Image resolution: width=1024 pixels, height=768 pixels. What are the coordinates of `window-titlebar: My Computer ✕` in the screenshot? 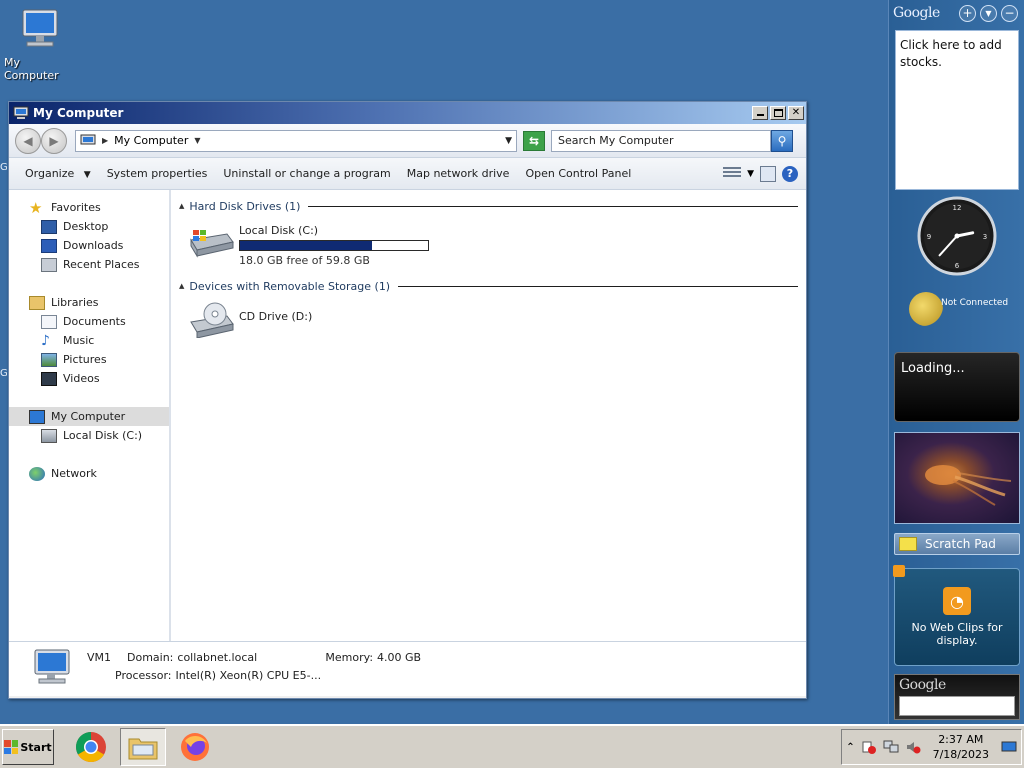 It's located at (407, 113).